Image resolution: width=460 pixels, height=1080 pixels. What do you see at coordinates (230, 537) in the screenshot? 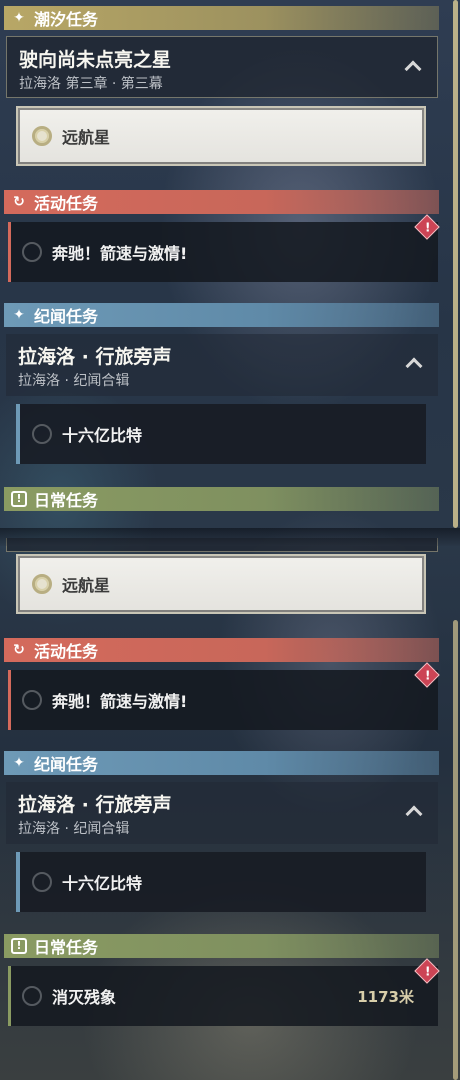
I see `panel-divider` at bounding box center [230, 537].